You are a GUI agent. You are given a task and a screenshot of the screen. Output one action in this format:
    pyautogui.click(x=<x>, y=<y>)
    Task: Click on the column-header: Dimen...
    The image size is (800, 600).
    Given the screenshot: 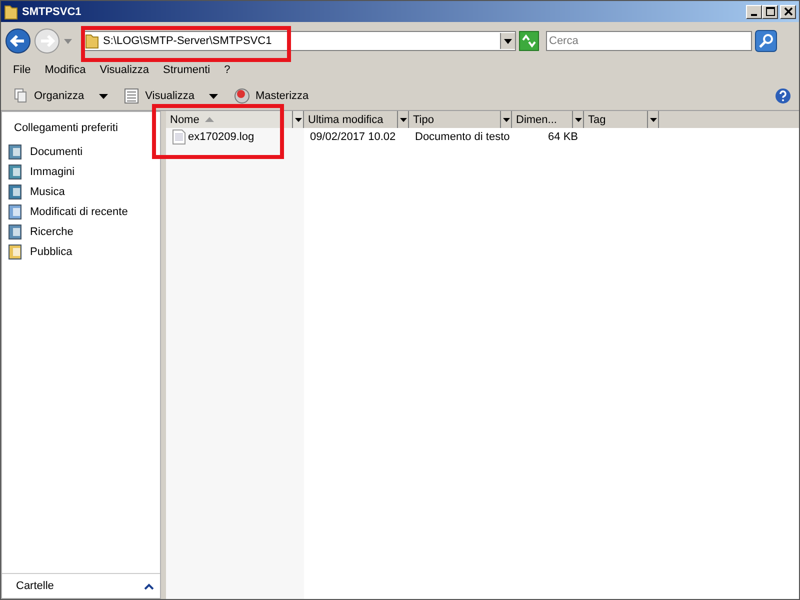 What is the action you would take?
    pyautogui.click(x=548, y=119)
    